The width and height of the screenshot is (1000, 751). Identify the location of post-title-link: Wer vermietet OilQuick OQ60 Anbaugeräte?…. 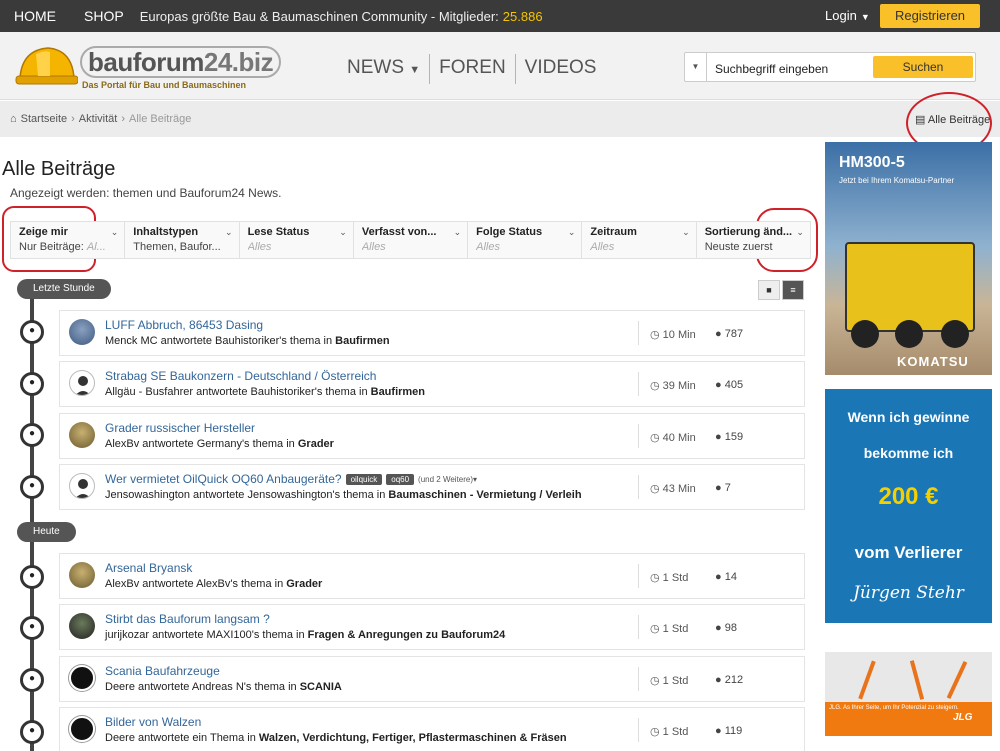
(291, 479).